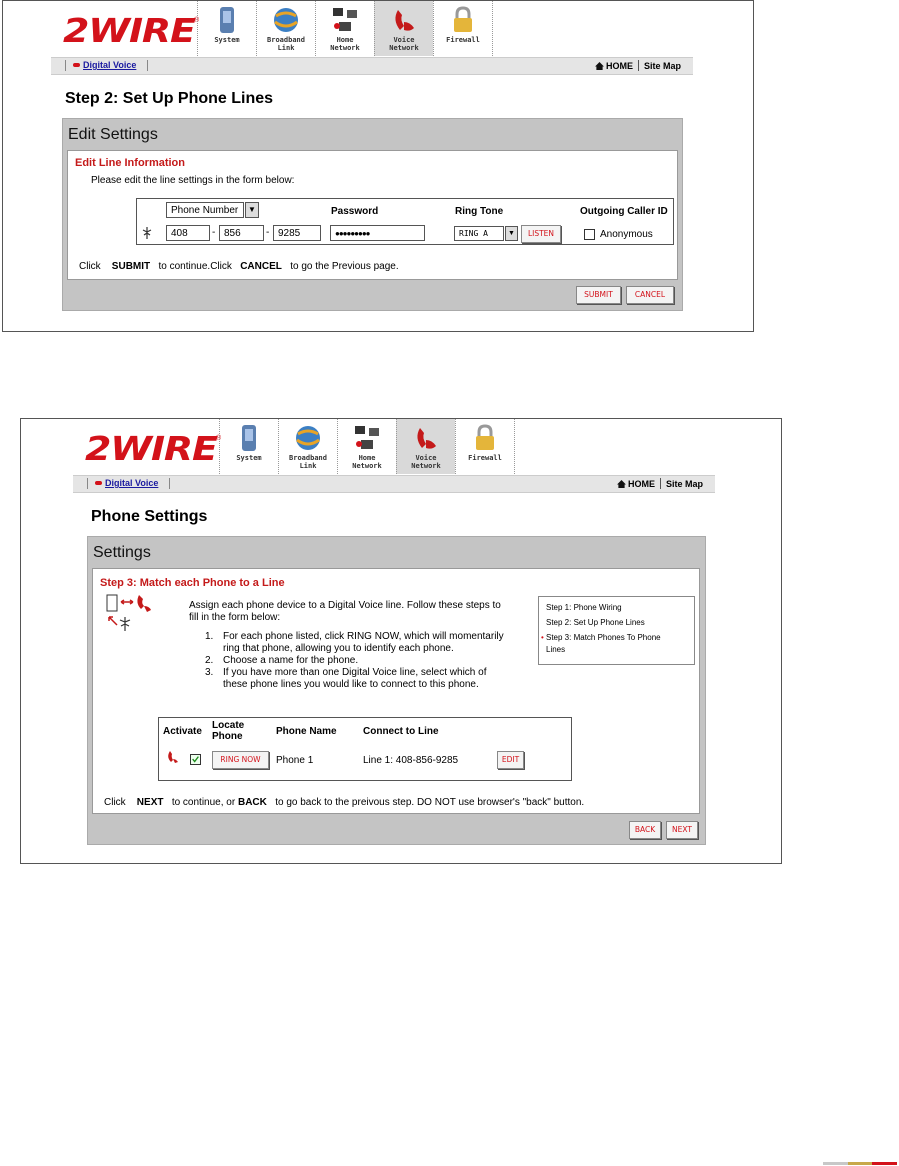  Describe the element at coordinates (205, 210) in the screenshot. I see `phone-type-select: Phone Number` at that location.